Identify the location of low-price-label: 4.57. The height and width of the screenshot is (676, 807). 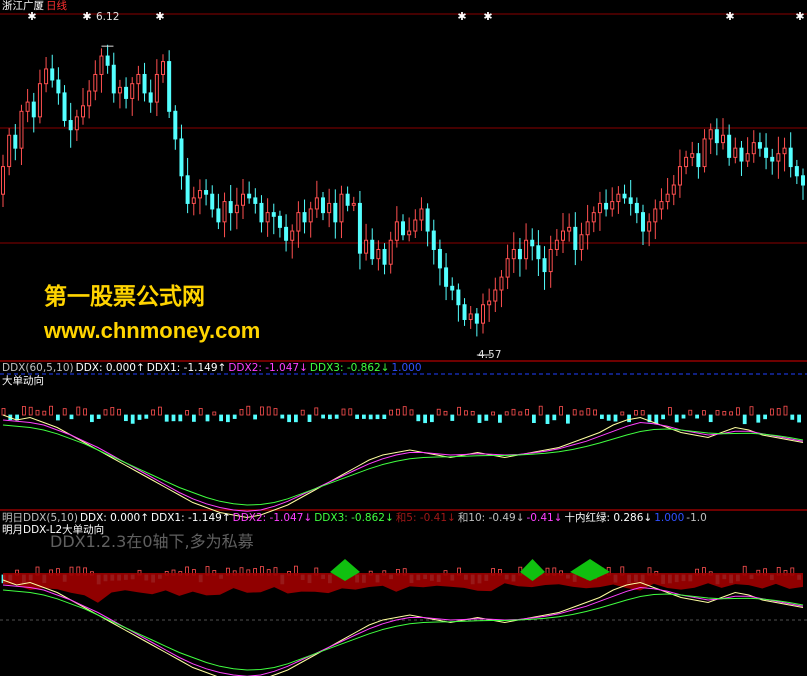
(490, 355).